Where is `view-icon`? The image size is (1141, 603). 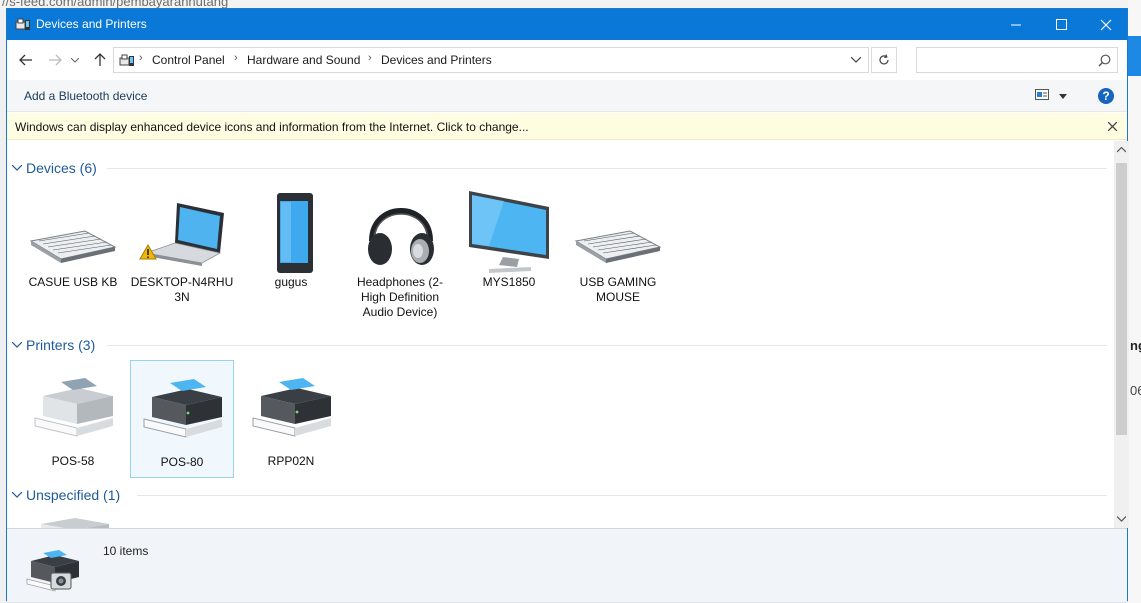 view-icon is located at coordinates (1042, 94).